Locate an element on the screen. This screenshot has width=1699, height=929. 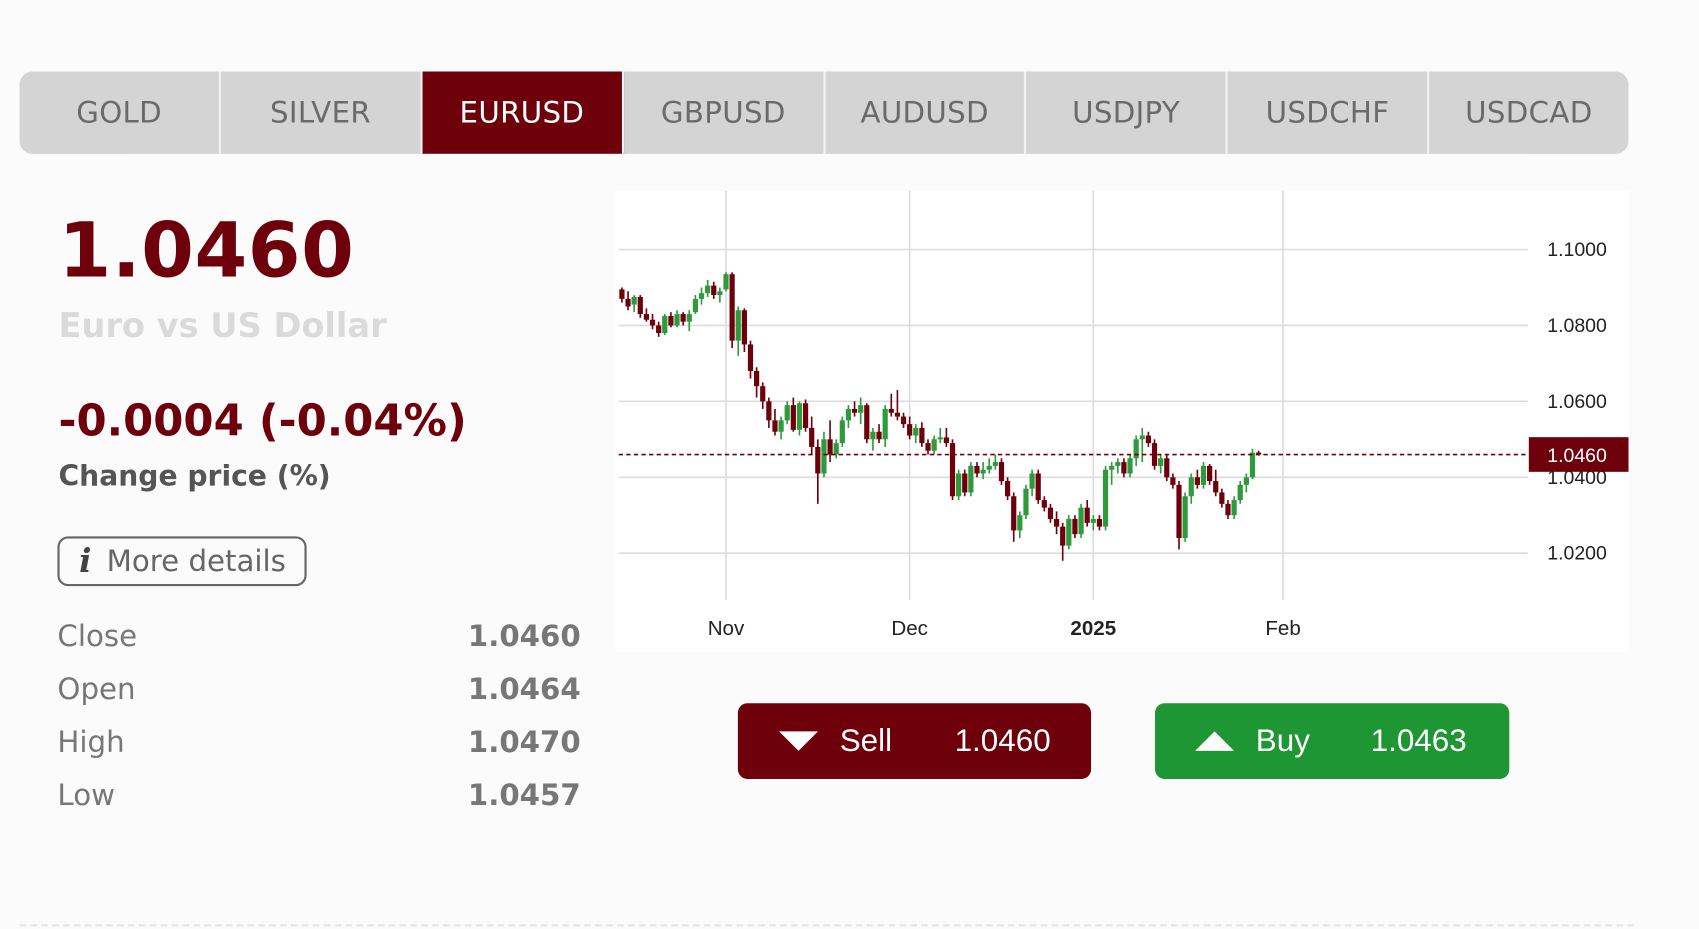
price-change: -0.0004 (-0.04%) is located at coordinates (262, 421).